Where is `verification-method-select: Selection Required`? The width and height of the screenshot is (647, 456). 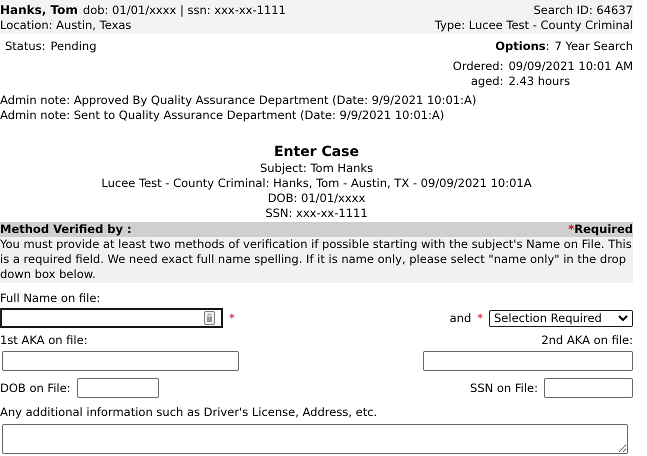
verification-method-select: Selection Required is located at coordinates (561, 318).